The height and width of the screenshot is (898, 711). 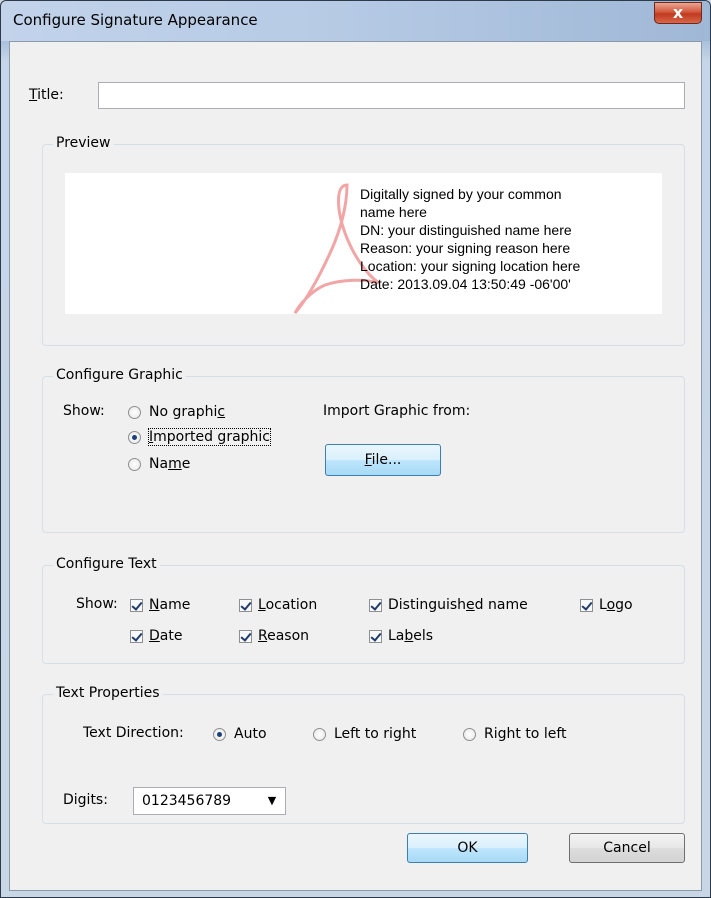 What do you see at coordinates (411, 636) in the screenshot?
I see `checkbox-label: Labels` at bounding box center [411, 636].